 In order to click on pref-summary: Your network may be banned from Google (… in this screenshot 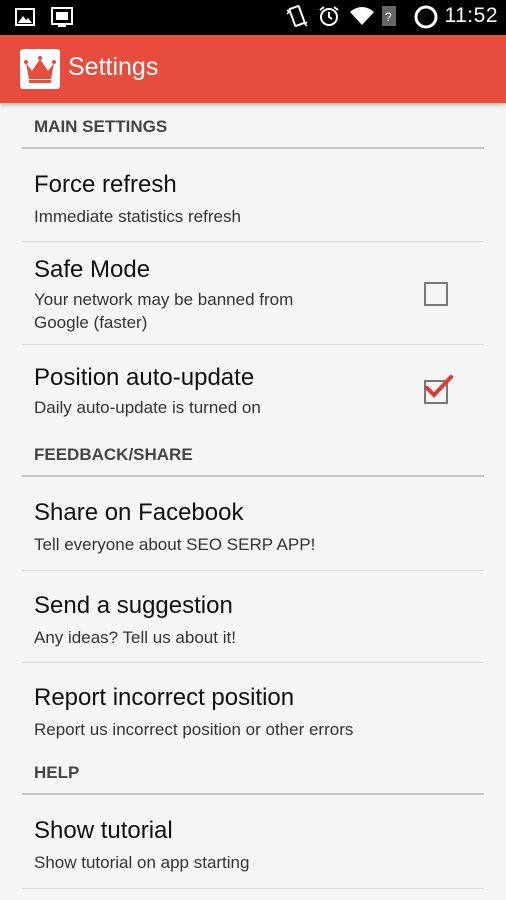, I will do `click(164, 311)`.